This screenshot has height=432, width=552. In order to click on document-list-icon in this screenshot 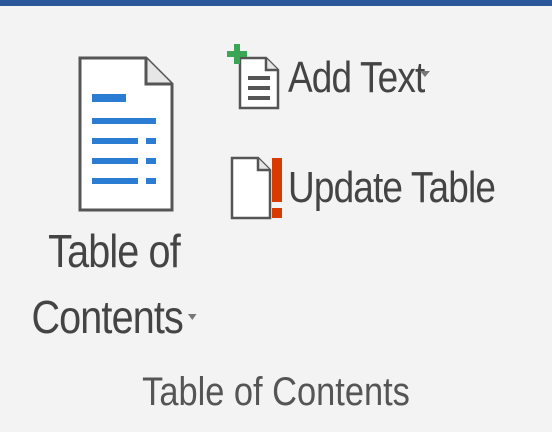, I will do `click(126, 134)`.